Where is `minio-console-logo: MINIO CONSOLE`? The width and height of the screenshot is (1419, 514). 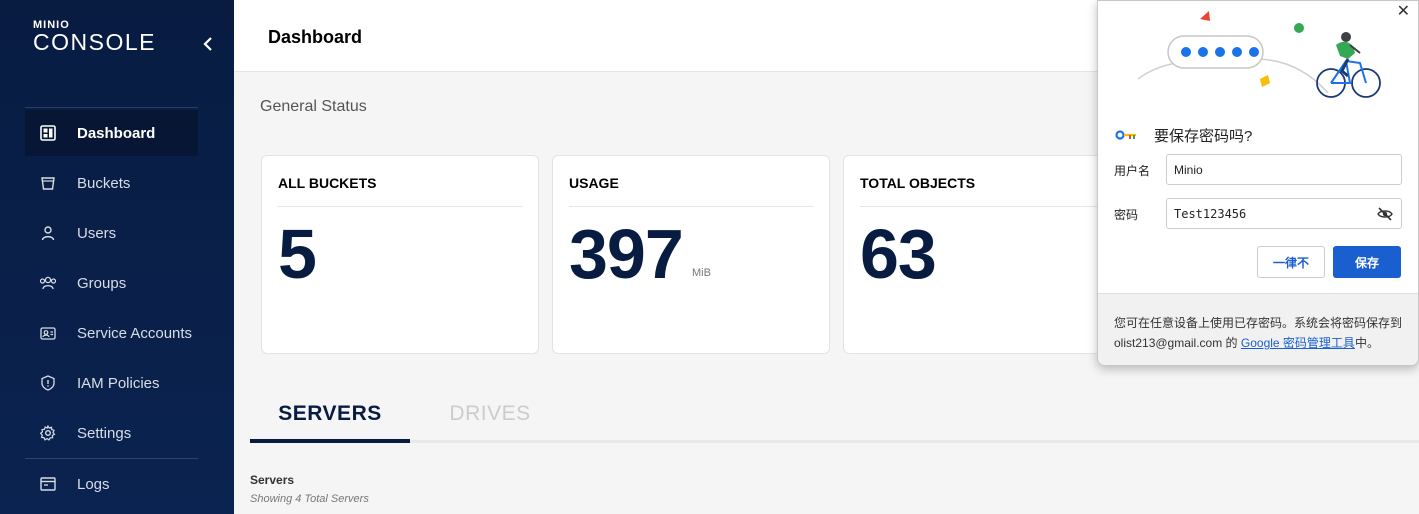
minio-console-logo: MINIO CONSOLE is located at coordinates (94, 37).